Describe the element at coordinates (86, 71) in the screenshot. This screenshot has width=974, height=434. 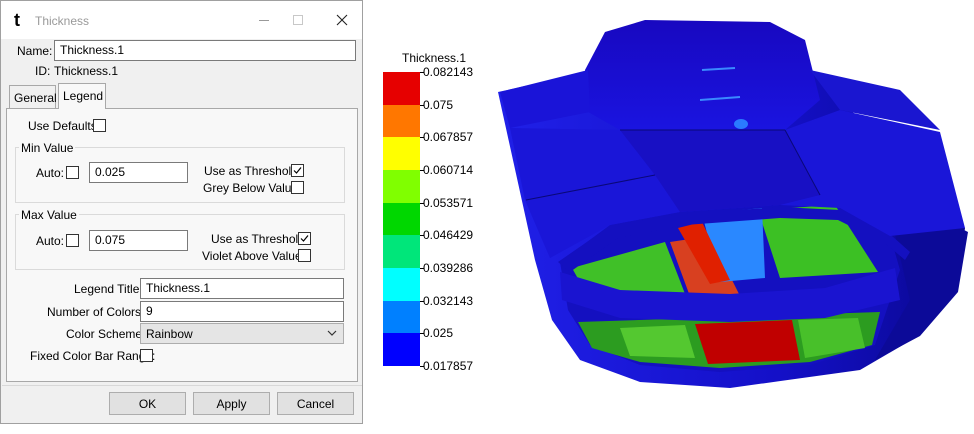
I see `id-value: Thickness.1` at that location.